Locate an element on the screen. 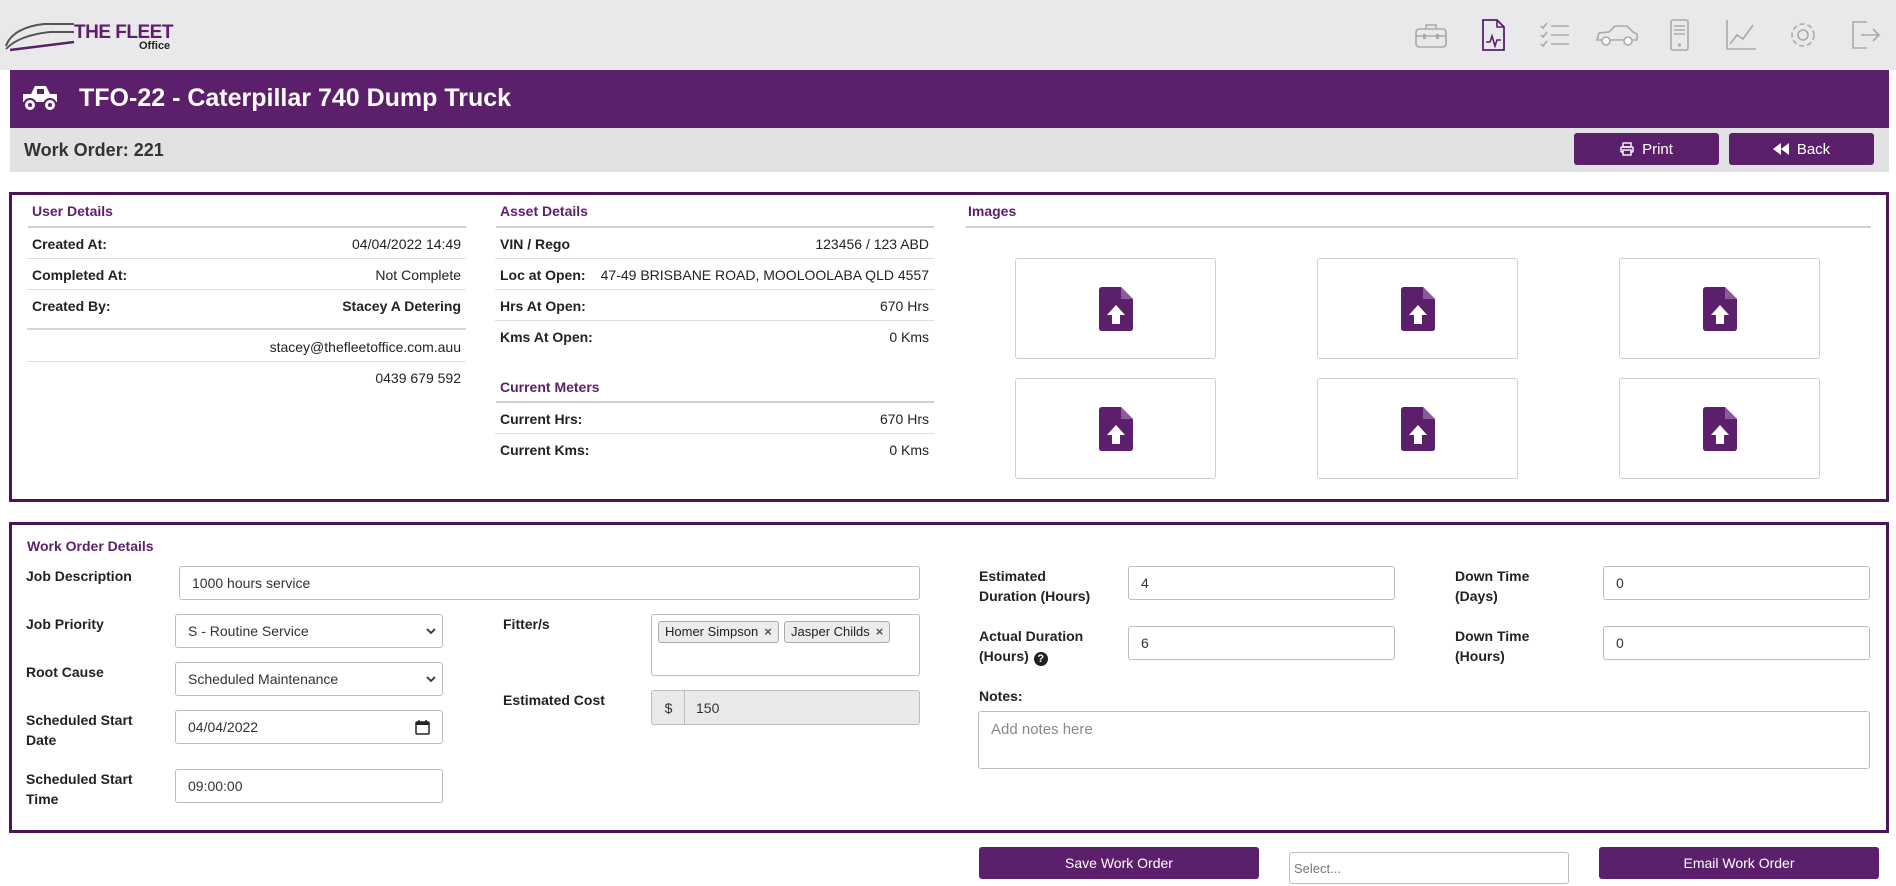  logout-icon is located at coordinates (1865, 35).